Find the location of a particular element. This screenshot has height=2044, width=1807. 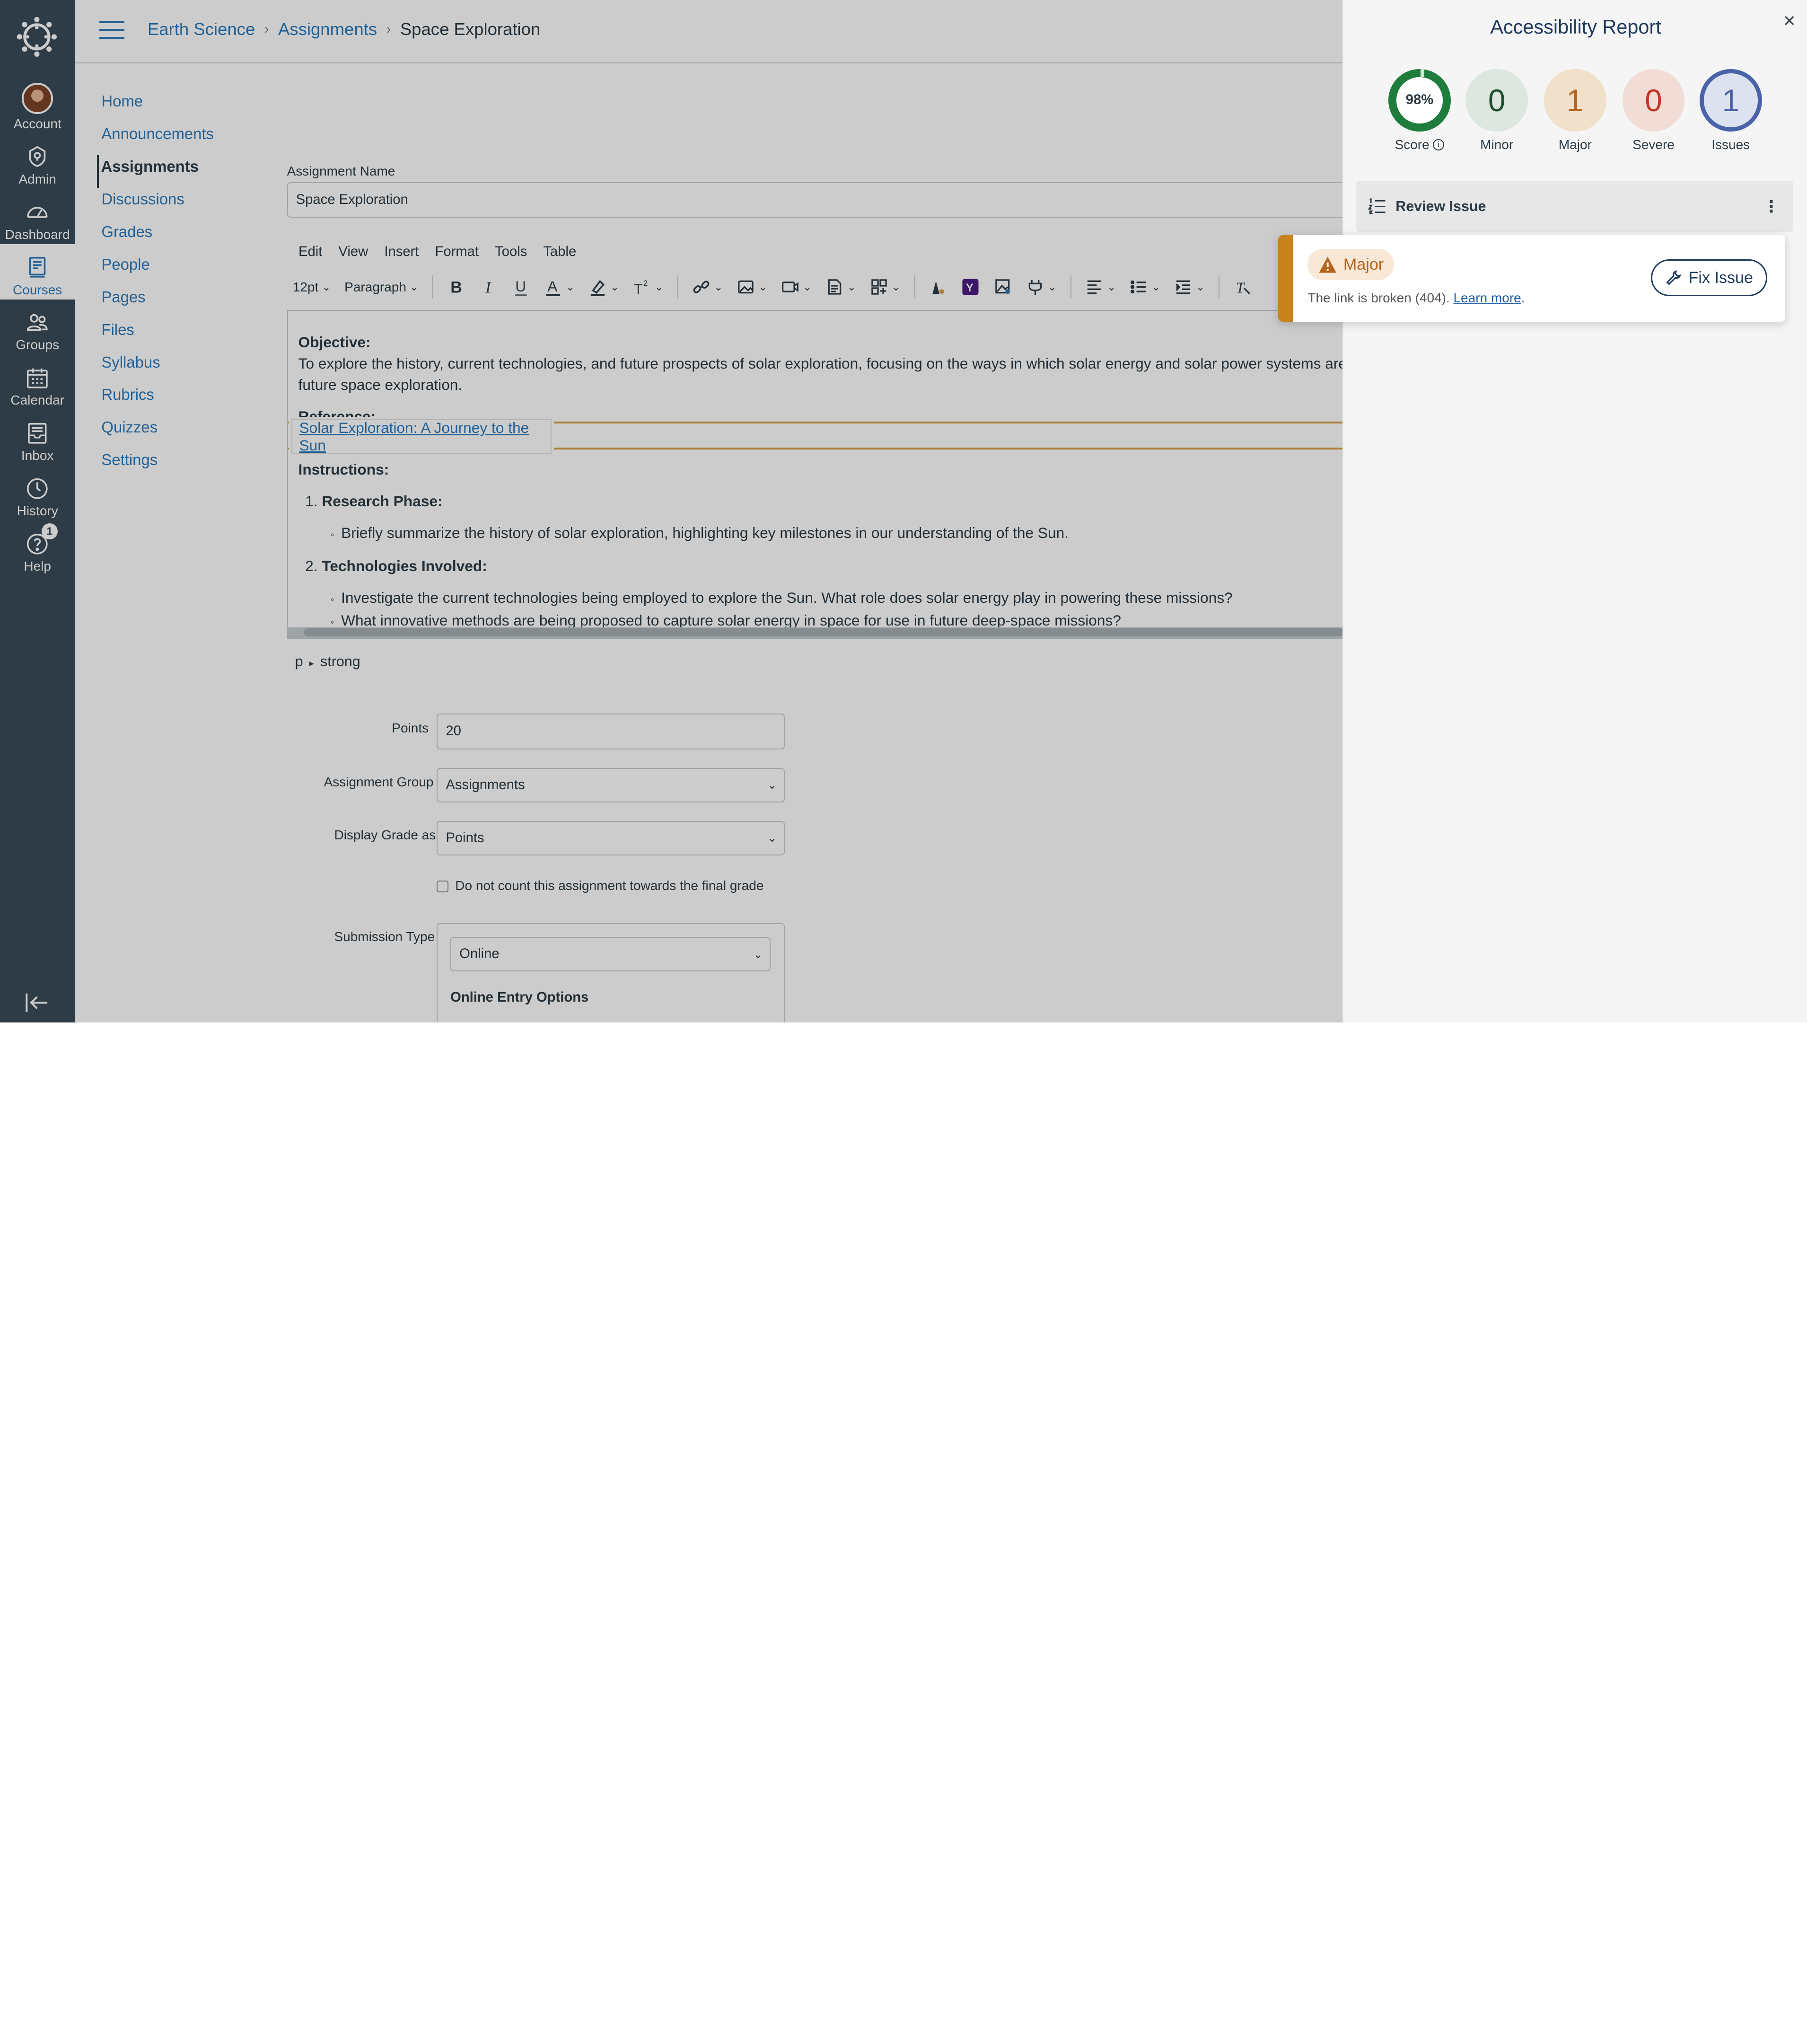

fix-issue-button: Fix Issue is located at coordinates (1709, 278).